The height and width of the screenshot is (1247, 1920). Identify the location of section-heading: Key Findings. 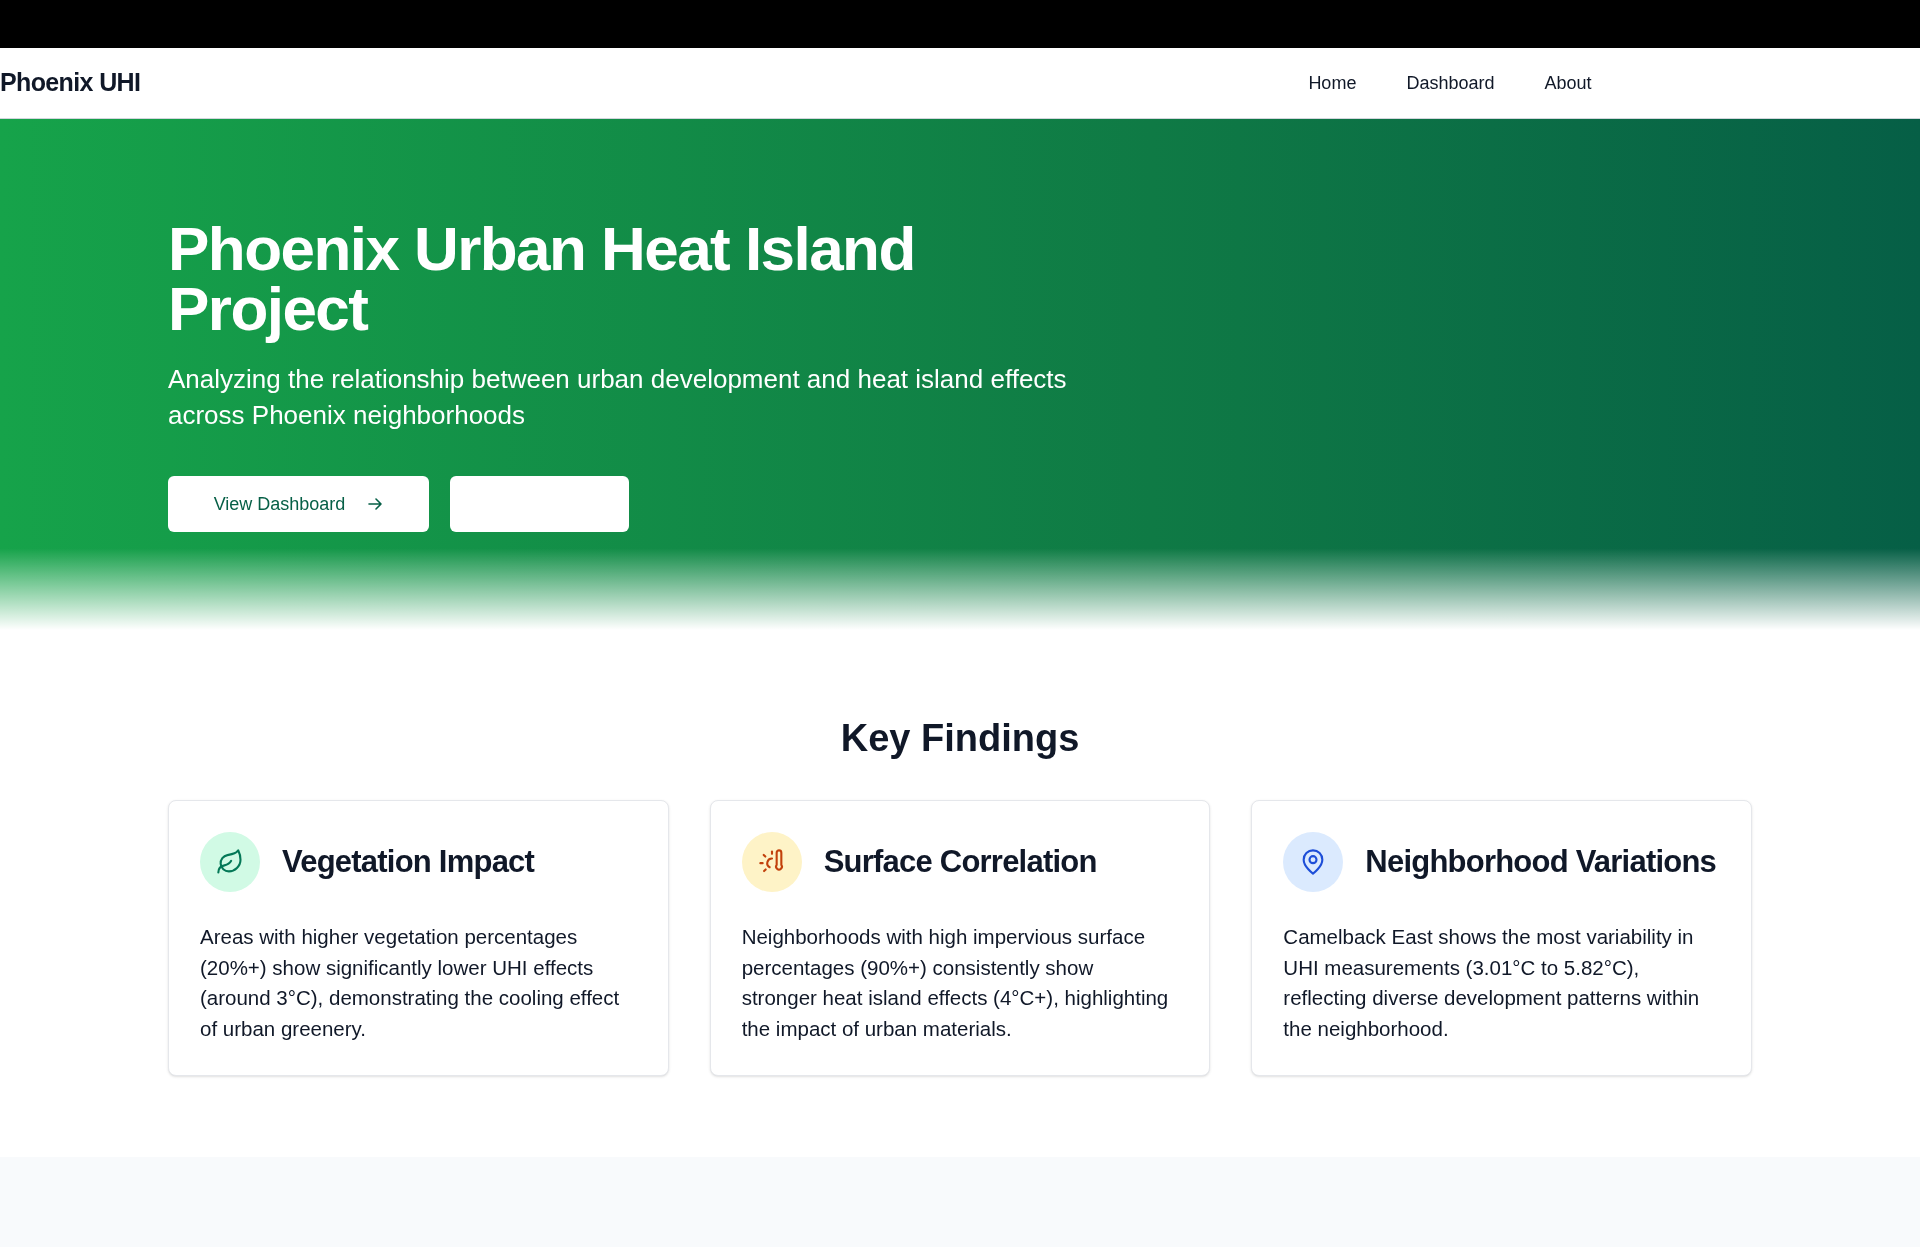
(960, 738).